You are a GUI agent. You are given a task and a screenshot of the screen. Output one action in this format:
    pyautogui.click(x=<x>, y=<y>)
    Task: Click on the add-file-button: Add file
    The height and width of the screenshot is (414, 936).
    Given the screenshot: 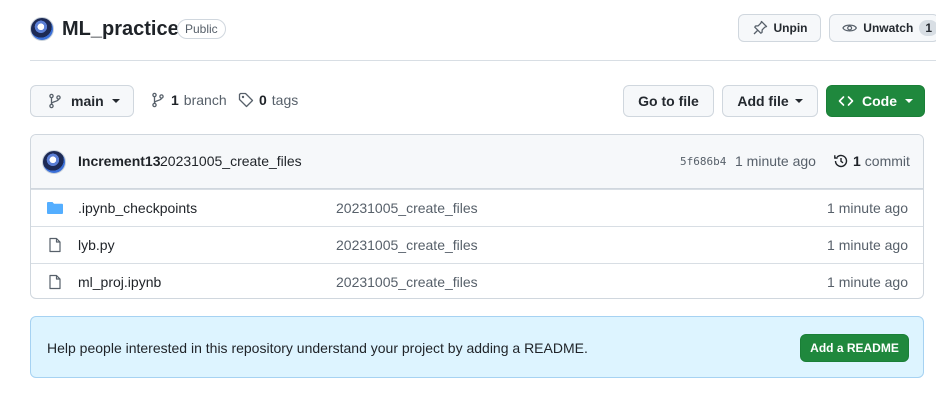 What is the action you would take?
    pyautogui.click(x=770, y=101)
    